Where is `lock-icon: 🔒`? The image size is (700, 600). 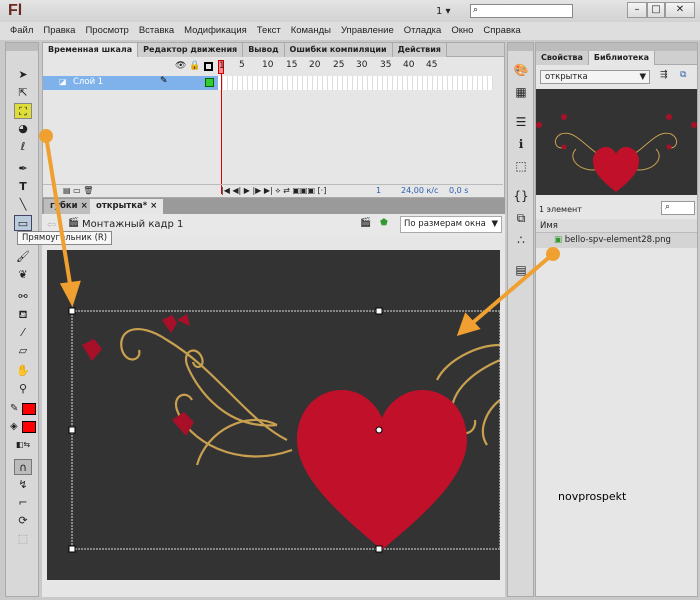
lock-icon: 🔒 is located at coordinates (194, 66).